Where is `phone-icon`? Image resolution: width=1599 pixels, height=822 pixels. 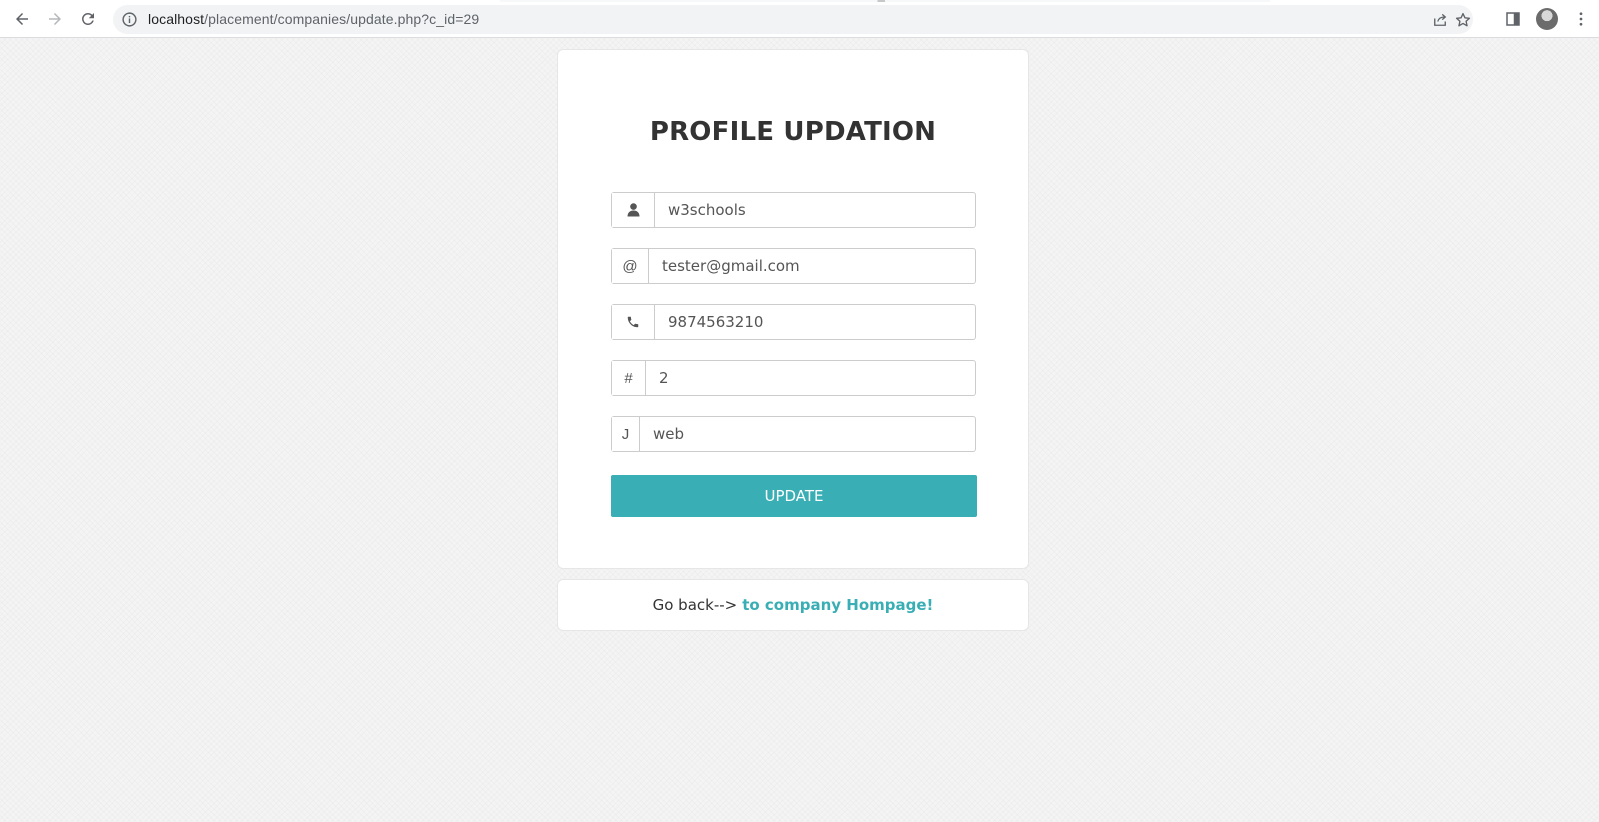 phone-icon is located at coordinates (633, 322).